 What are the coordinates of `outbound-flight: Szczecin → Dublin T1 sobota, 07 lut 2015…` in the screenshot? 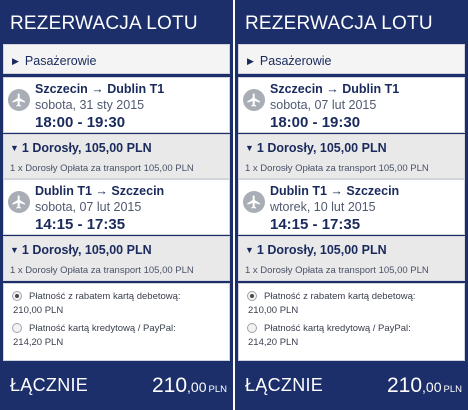 It's located at (351, 105).